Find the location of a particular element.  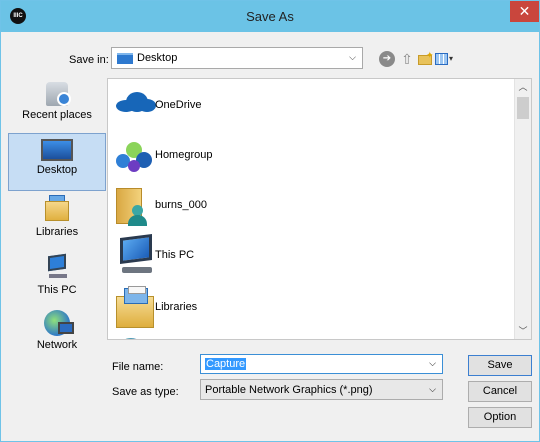

place-label: Desktop is located at coordinates (57, 170).